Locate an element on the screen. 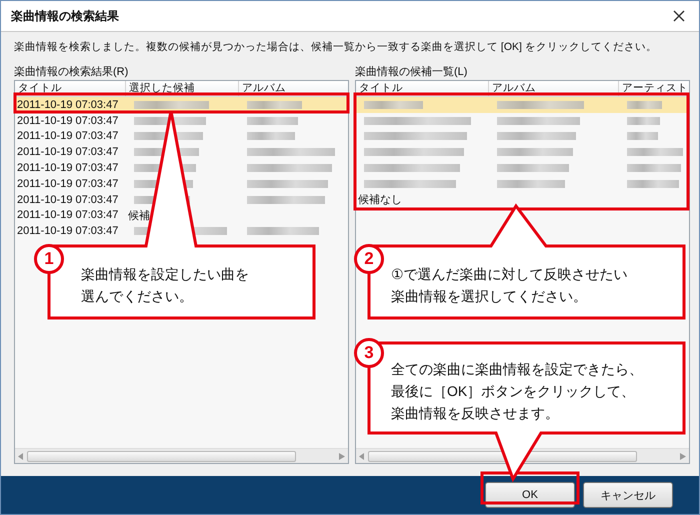 The height and width of the screenshot is (515, 700). list-row is located at coordinates (522, 105).